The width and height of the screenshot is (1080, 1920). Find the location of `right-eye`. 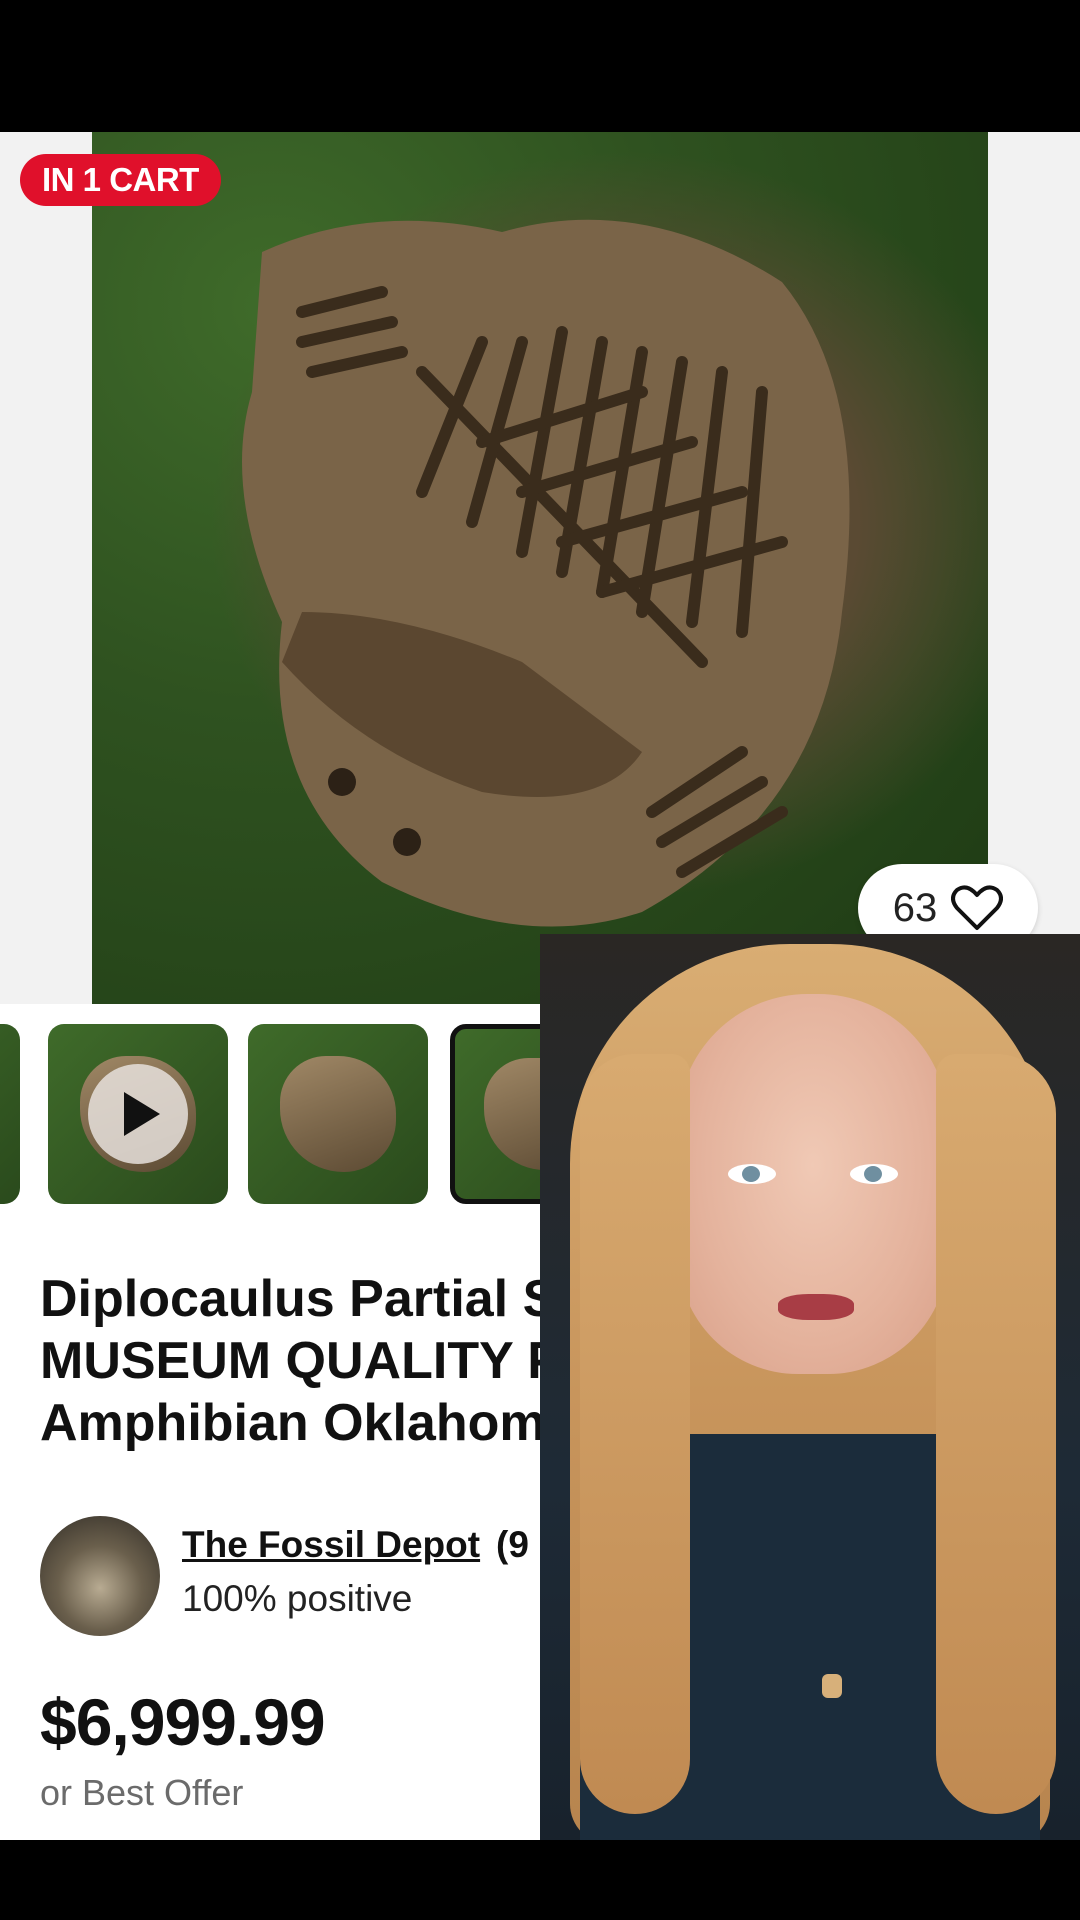

right-eye is located at coordinates (874, 1174).